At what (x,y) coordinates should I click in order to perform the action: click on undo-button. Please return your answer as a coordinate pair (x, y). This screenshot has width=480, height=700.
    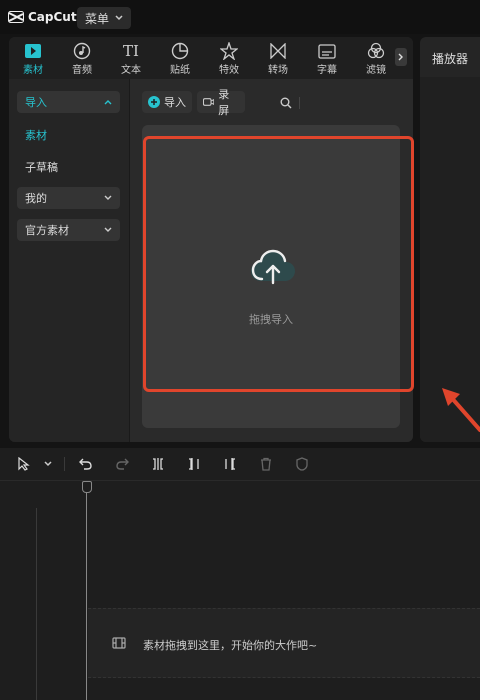
    Looking at the image, I should click on (86, 464).